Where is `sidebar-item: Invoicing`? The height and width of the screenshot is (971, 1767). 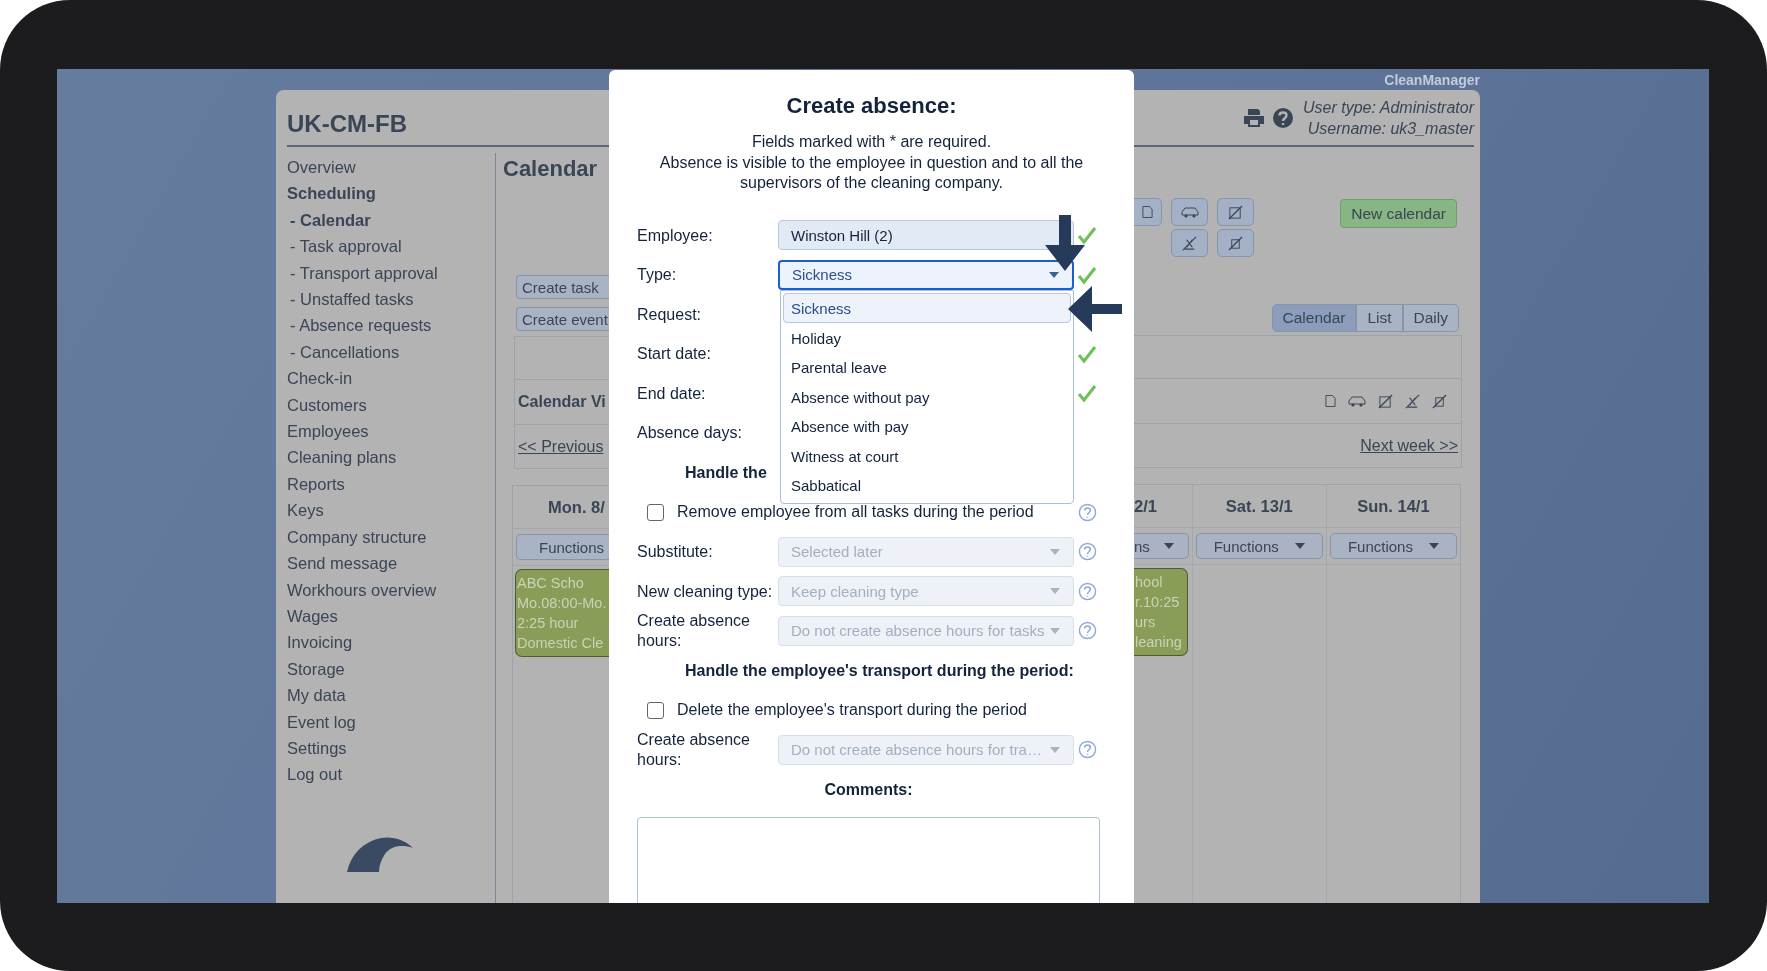
sidebar-item: Invoicing is located at coordinates (320, 642).